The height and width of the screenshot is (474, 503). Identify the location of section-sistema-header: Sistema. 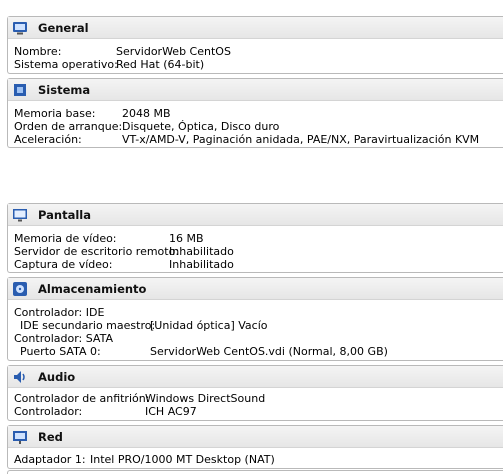
(255, 90).